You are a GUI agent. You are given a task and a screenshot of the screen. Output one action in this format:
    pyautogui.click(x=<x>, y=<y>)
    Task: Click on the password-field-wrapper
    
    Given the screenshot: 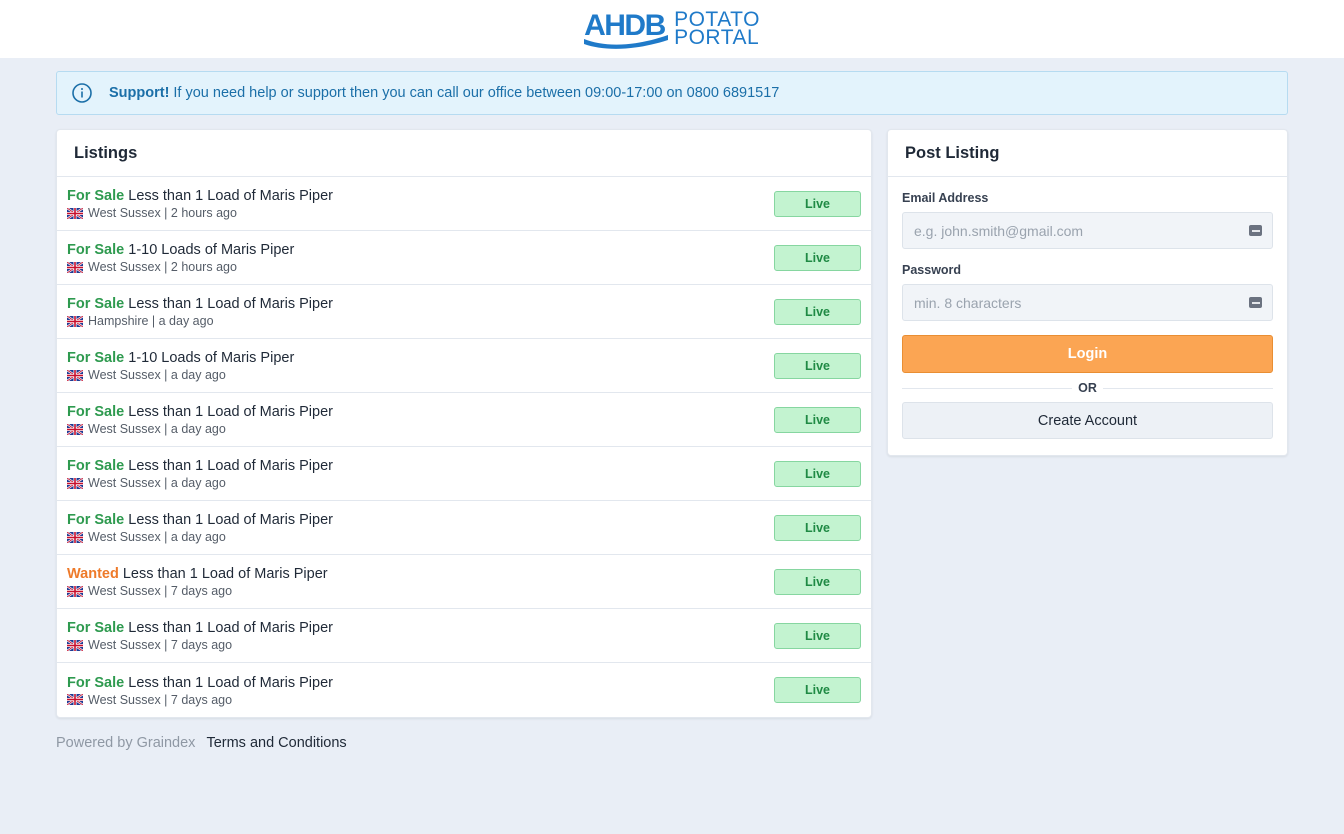 What is the action you would take?
    pyautogui.click(x=1087, y=302)
    